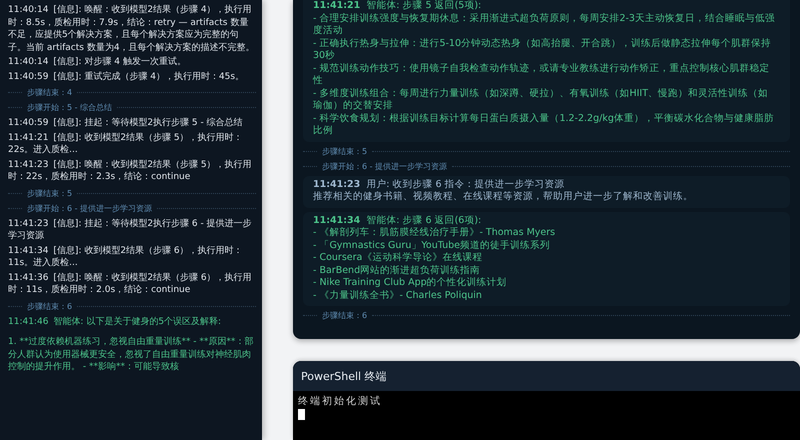  Describe the element at coordinates (397, 270) in the screenshot. I see `message-line: - BarBend网站的渐进超负荷训练指南` at that location.